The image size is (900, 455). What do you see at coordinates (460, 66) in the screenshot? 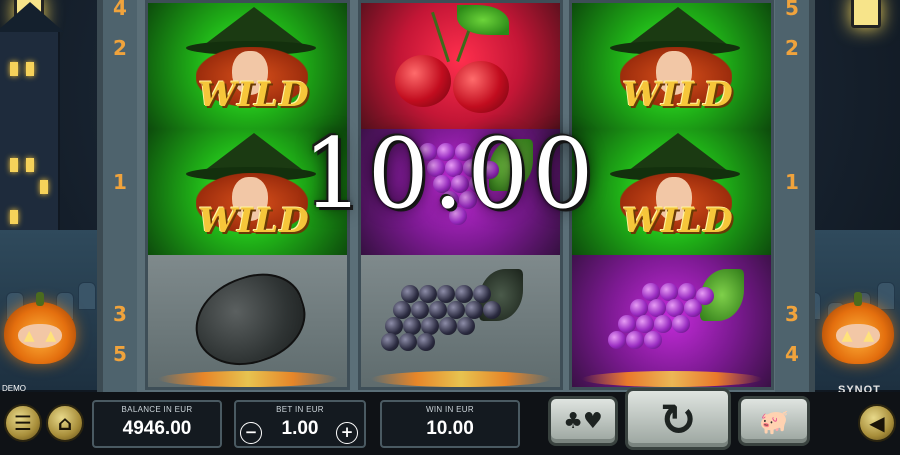
I see `cherries-symbol` at bounding box center [460, 66].